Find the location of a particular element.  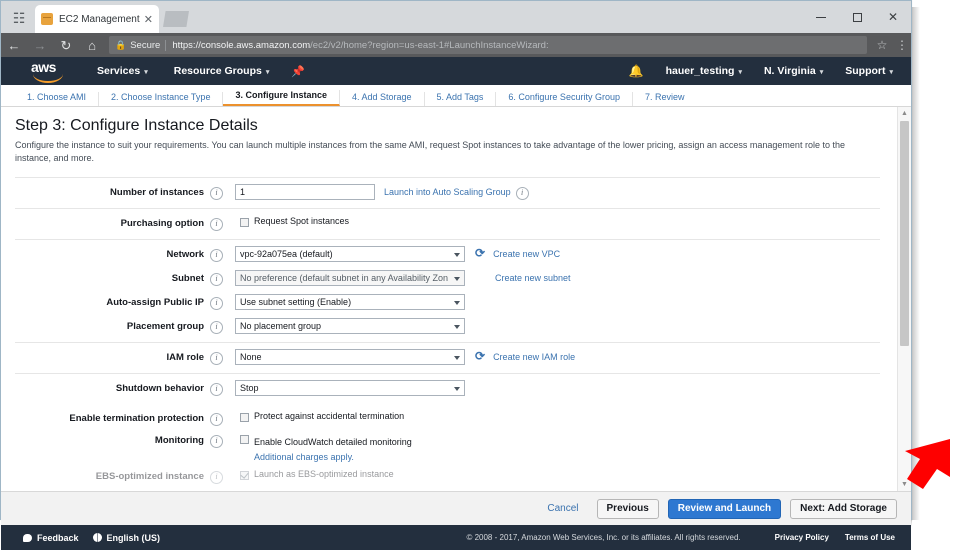

browser-tab: EC2 Management Conso ✕ is located at coordinates (97, 19).